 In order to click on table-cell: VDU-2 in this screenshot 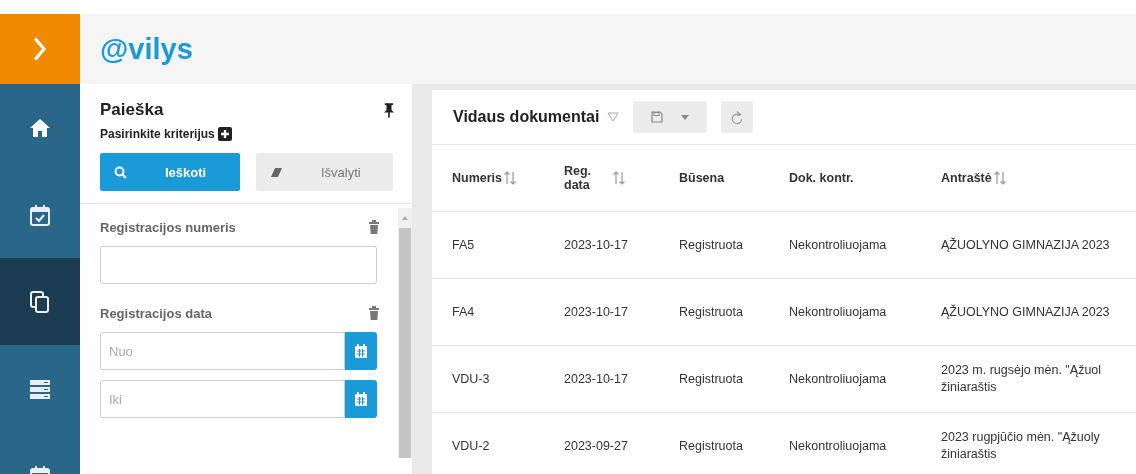, I will do `click(471, 446)`.